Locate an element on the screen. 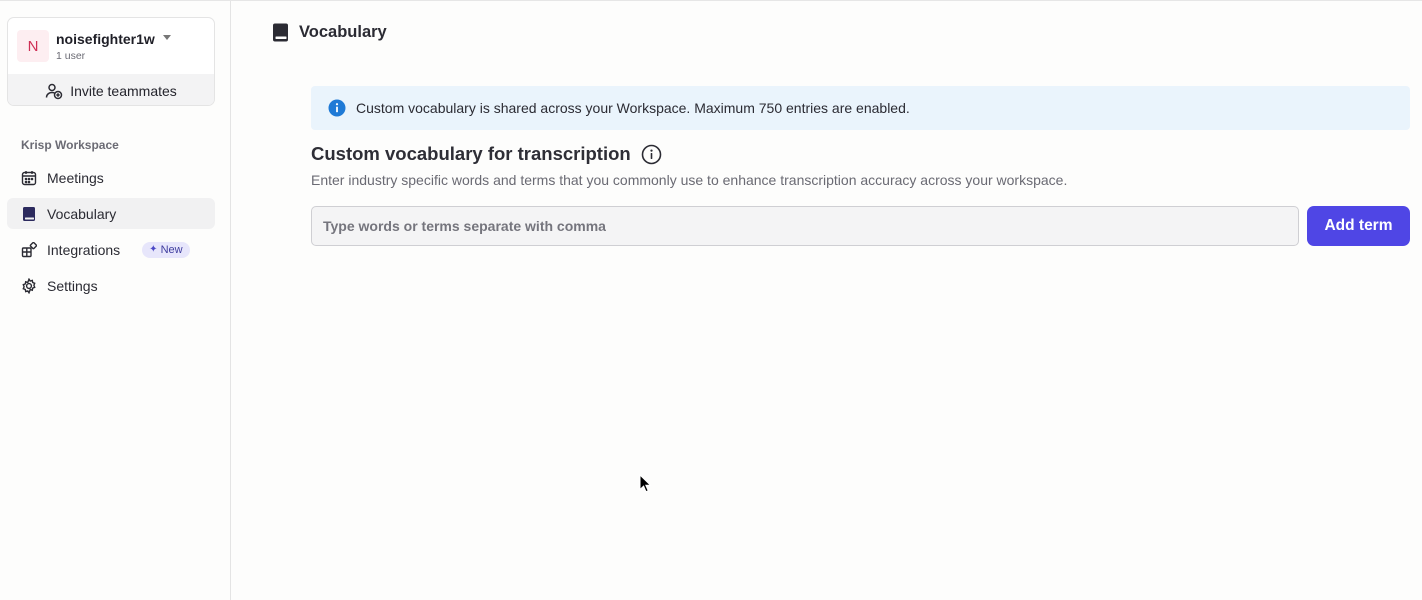 This screenshot has height=600, width=1422. section-title: Custom vocabulary for transcription is located at coordinates (471, 153).